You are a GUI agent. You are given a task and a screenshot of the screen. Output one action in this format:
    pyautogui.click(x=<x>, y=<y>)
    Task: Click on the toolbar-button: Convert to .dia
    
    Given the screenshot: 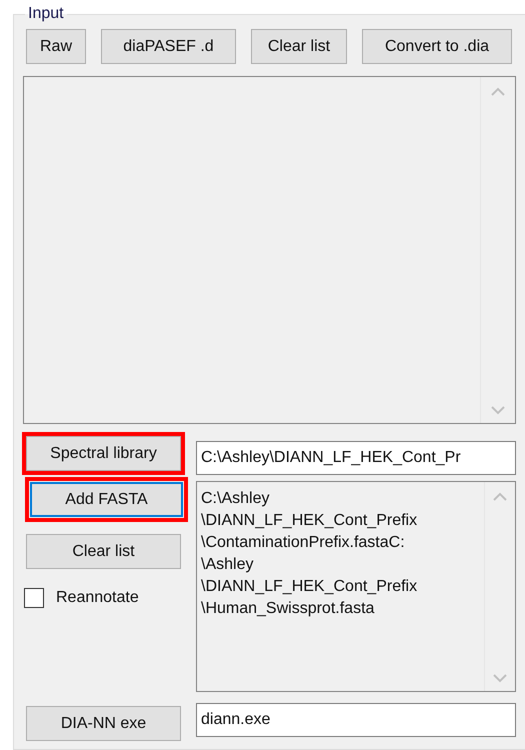 What is the action you would take?
    pyautogui.click(x=437, y=46)
    